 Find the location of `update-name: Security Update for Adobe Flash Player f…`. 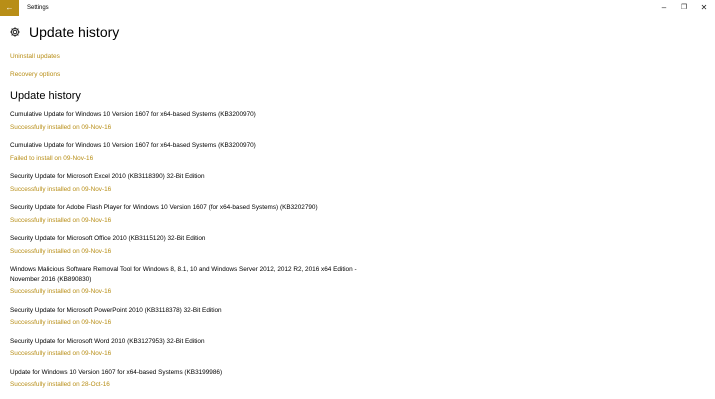

update-name: Security Update for Adobe Flash Player f… is located at coordinates (164, 207).